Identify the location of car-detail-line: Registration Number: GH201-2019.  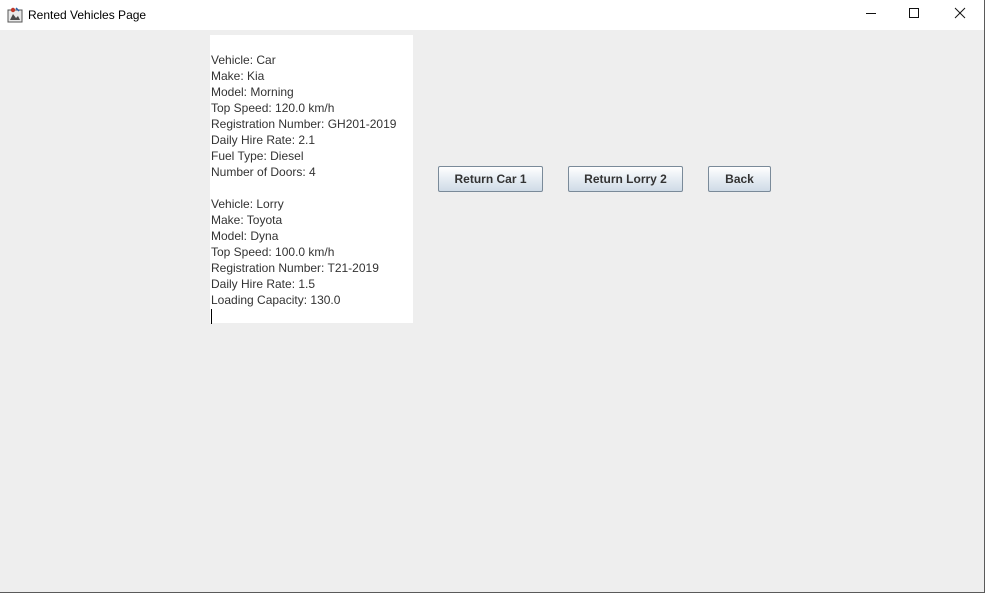
(304, 124).